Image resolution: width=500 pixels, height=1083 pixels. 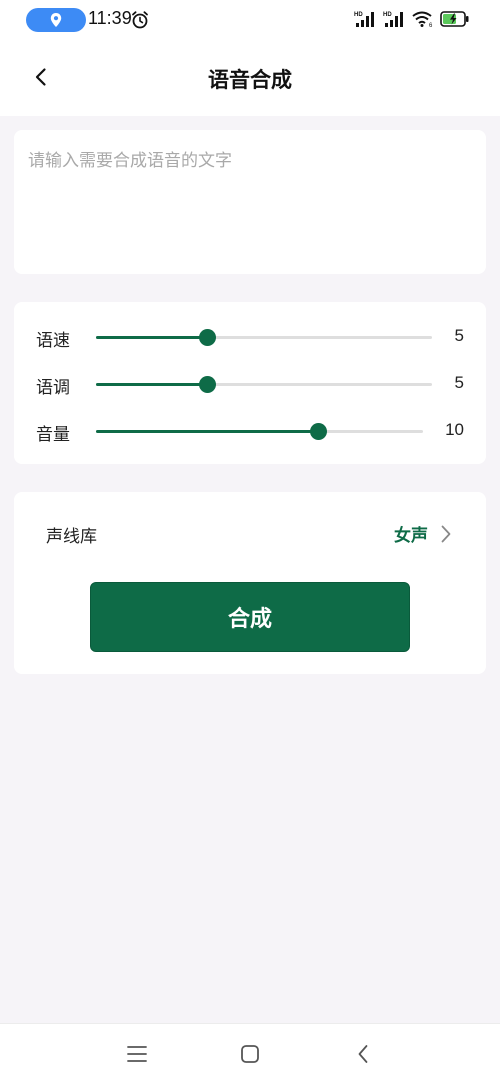 What do you see at coordinates (459, 382) in the screenshot?
I see `pitch-value: 5` at bounding box center [459, 382].